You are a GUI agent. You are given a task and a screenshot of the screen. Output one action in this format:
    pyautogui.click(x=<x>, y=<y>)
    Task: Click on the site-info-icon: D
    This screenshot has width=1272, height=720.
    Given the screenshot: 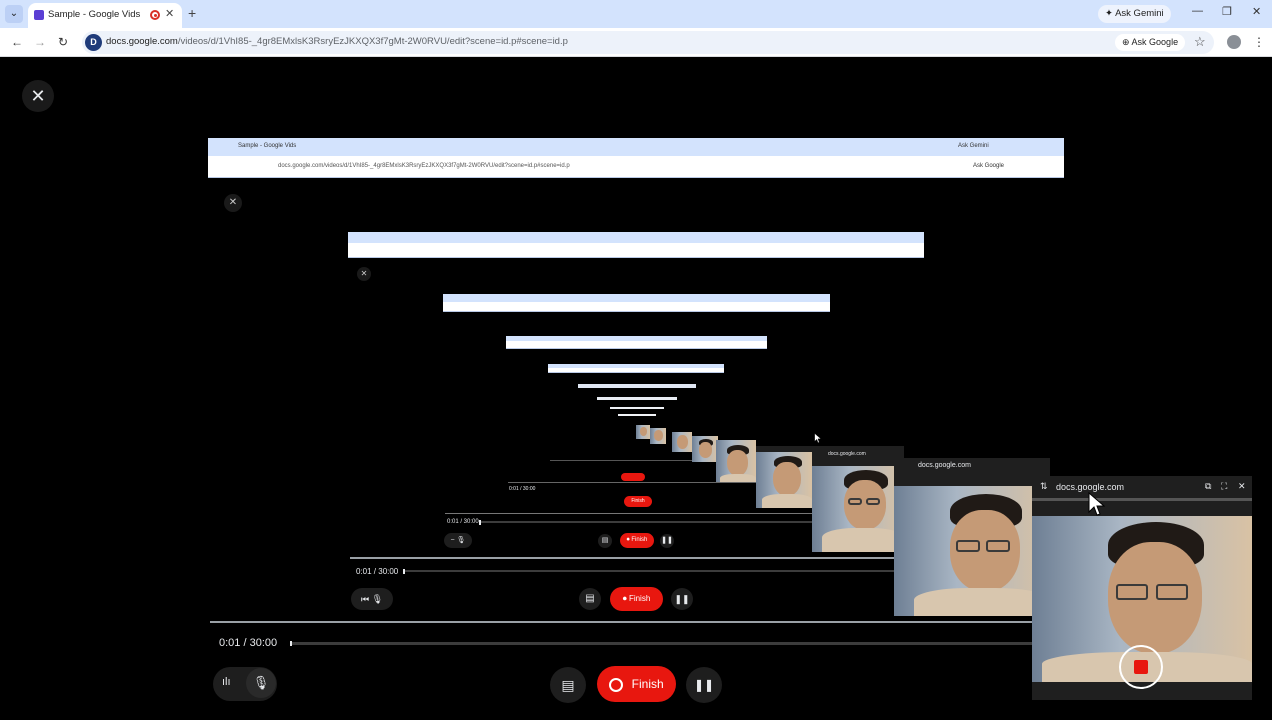 What is the action you would take?
    pyautogui.click(x=93, y=42)
    